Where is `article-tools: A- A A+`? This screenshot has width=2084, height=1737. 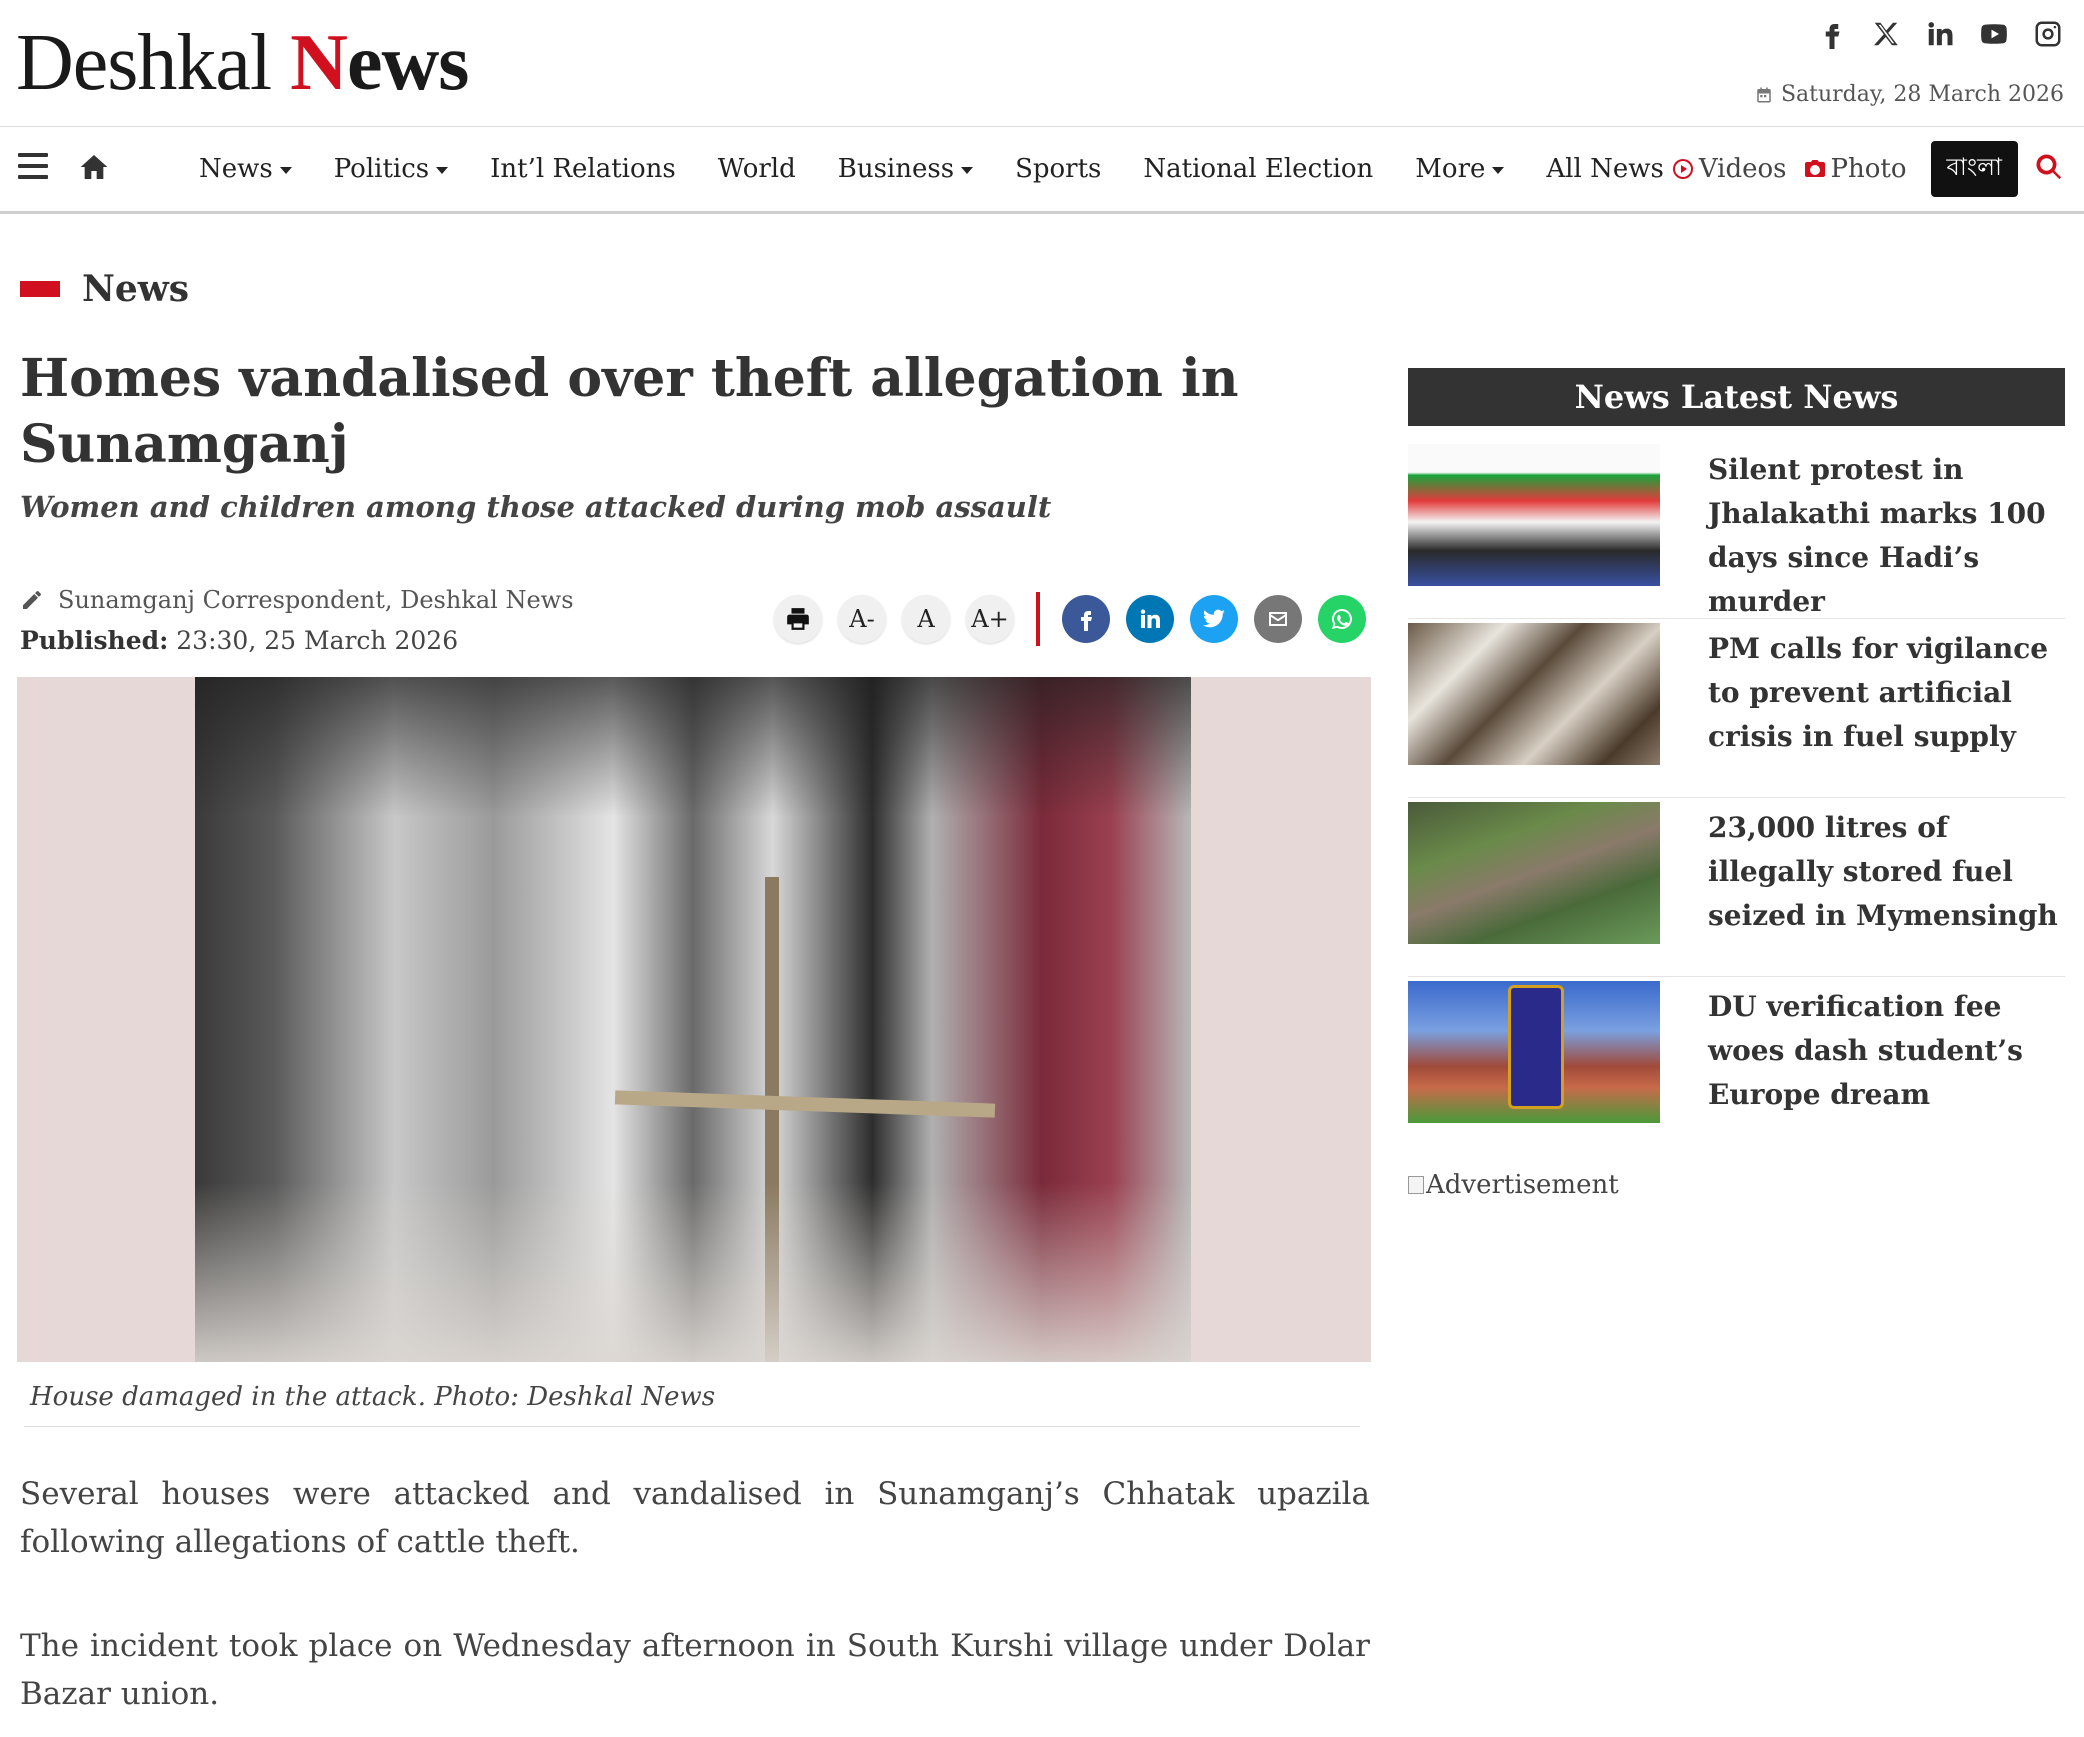 article-tools: A- A A+ is located at coordinates (1070, 619).